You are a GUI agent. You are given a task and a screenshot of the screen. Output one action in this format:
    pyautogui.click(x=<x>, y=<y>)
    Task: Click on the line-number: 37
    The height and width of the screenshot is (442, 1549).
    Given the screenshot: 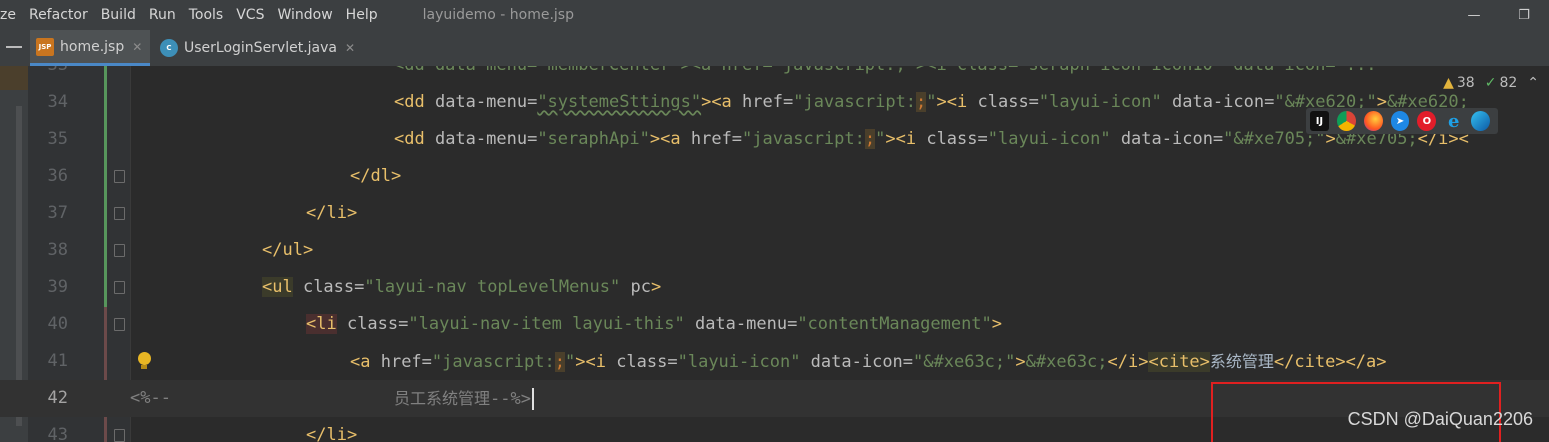 What is the action you would take?
    pyautogui.click(x=57, y=213)
    